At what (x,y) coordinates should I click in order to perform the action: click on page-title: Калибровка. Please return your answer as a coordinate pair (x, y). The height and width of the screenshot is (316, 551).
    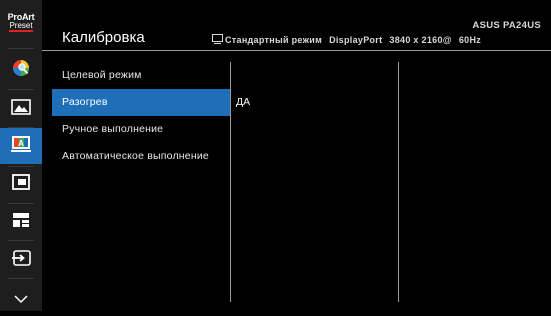
    Looking at the image, I should click on (103, 37).